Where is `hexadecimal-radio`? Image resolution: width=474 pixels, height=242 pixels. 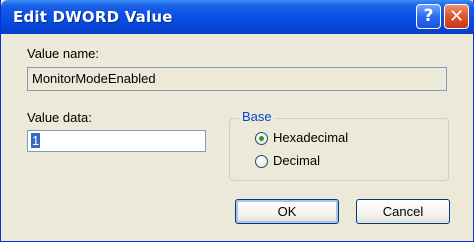
hexadecimal-radio is located at coordinates (261, 138).